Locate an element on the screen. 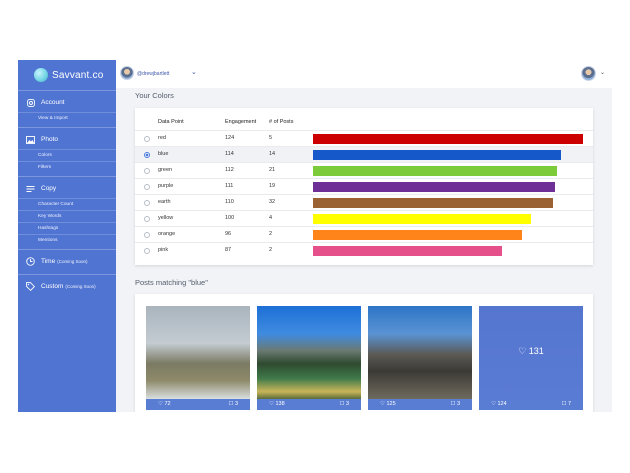 The width and height of the screenshot is (630, 473). tag-icon is located at coordinates (30, 286).